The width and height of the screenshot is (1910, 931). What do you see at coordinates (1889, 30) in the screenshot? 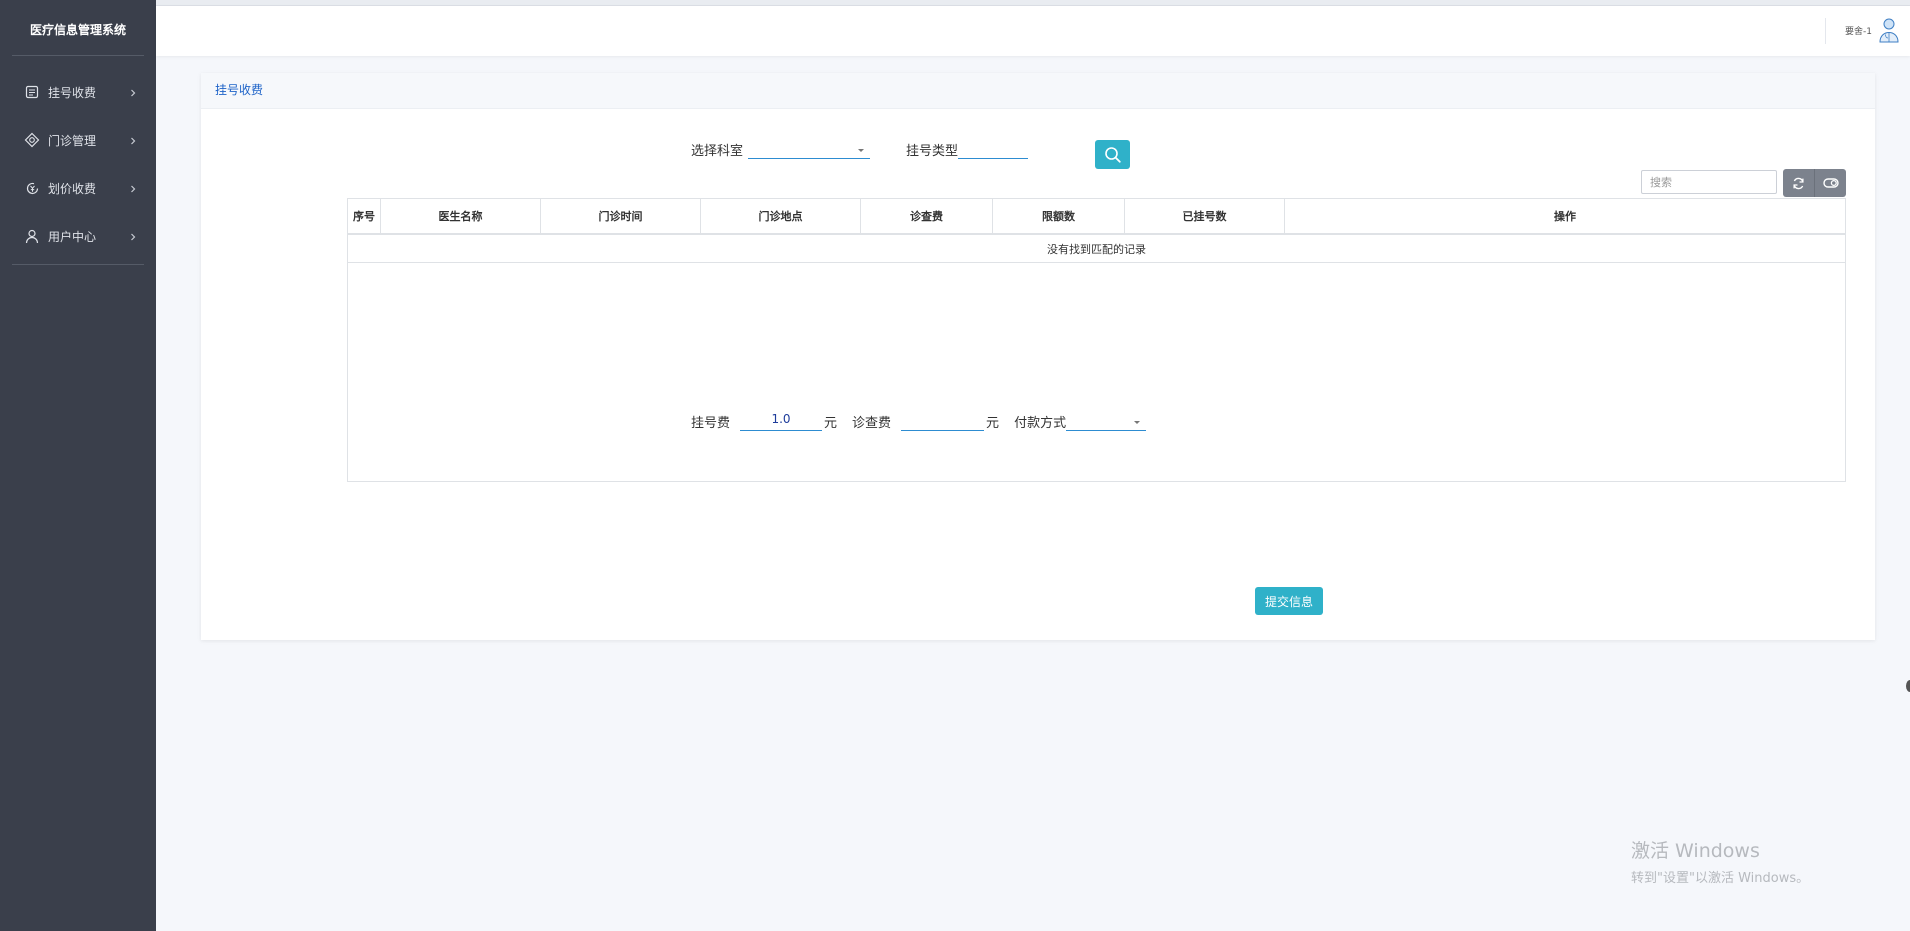
I see `doctor-avatar-icon` at bounding box center [1889, 30].